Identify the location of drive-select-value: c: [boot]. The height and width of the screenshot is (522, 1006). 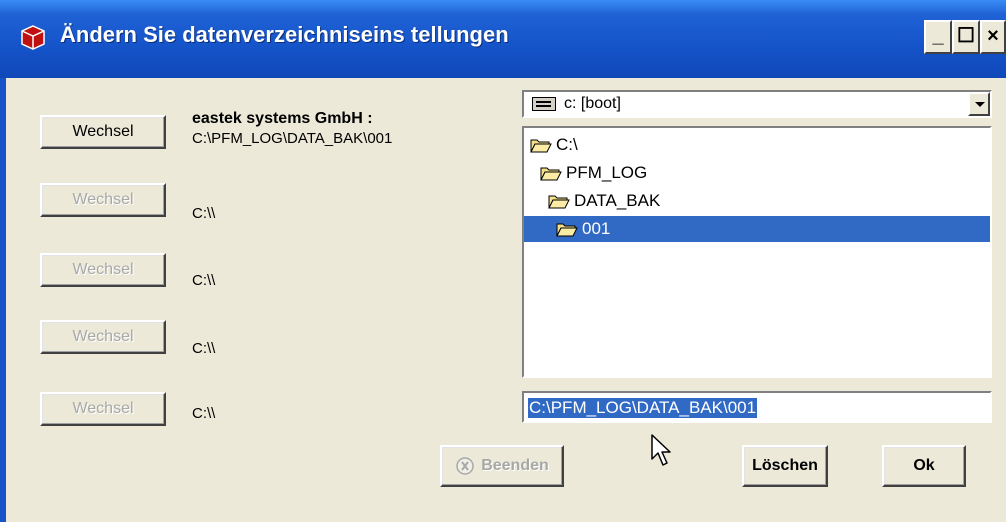
(592, 103).